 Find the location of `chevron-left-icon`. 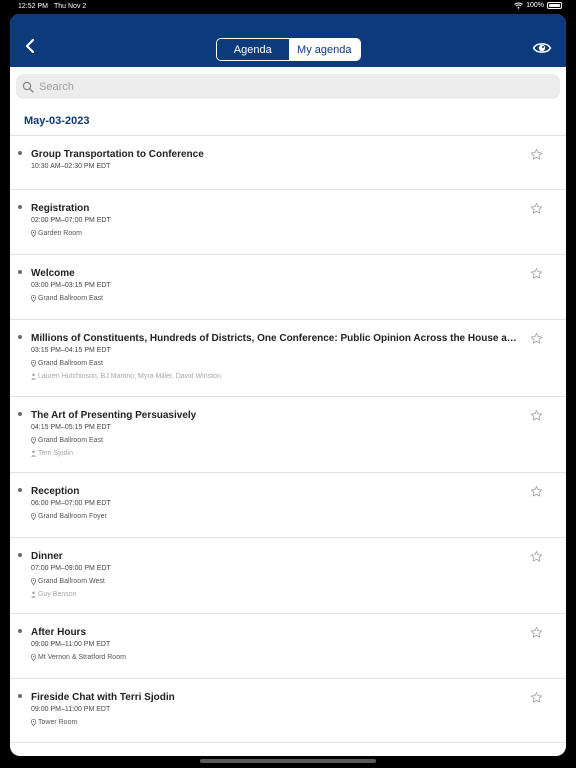

chevron-left-icon is located at coordinates (30, 46).